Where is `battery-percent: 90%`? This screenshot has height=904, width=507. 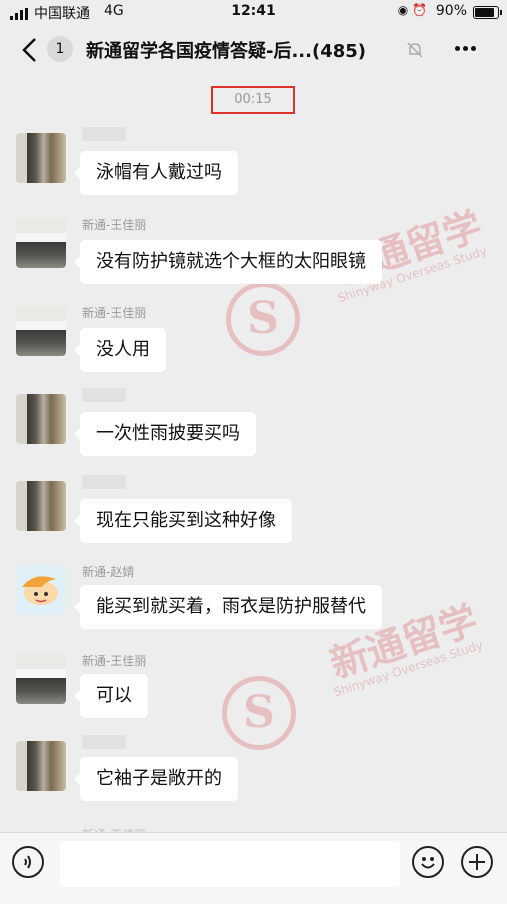 battery-percent: 90% is located at coordinates (451, 11).